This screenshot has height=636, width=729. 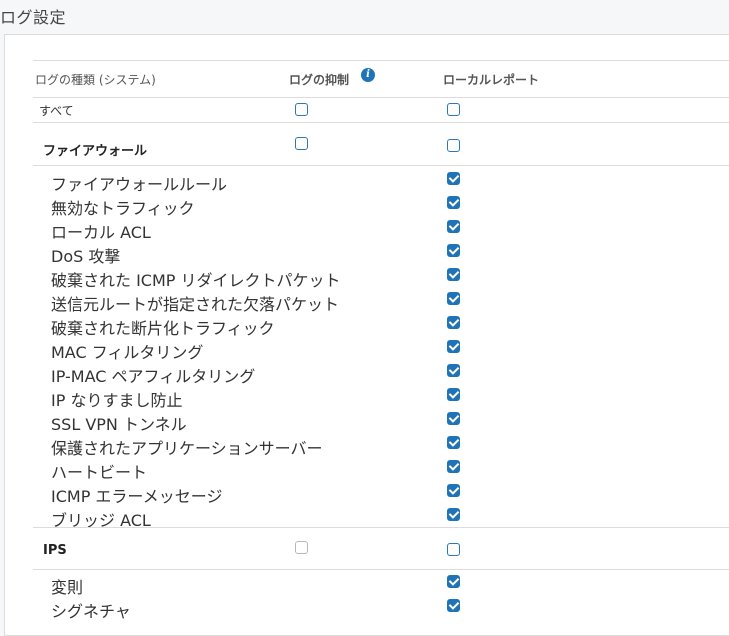 I want to click on list-item: IP なりすまし防止, so click(x=117, y=400).